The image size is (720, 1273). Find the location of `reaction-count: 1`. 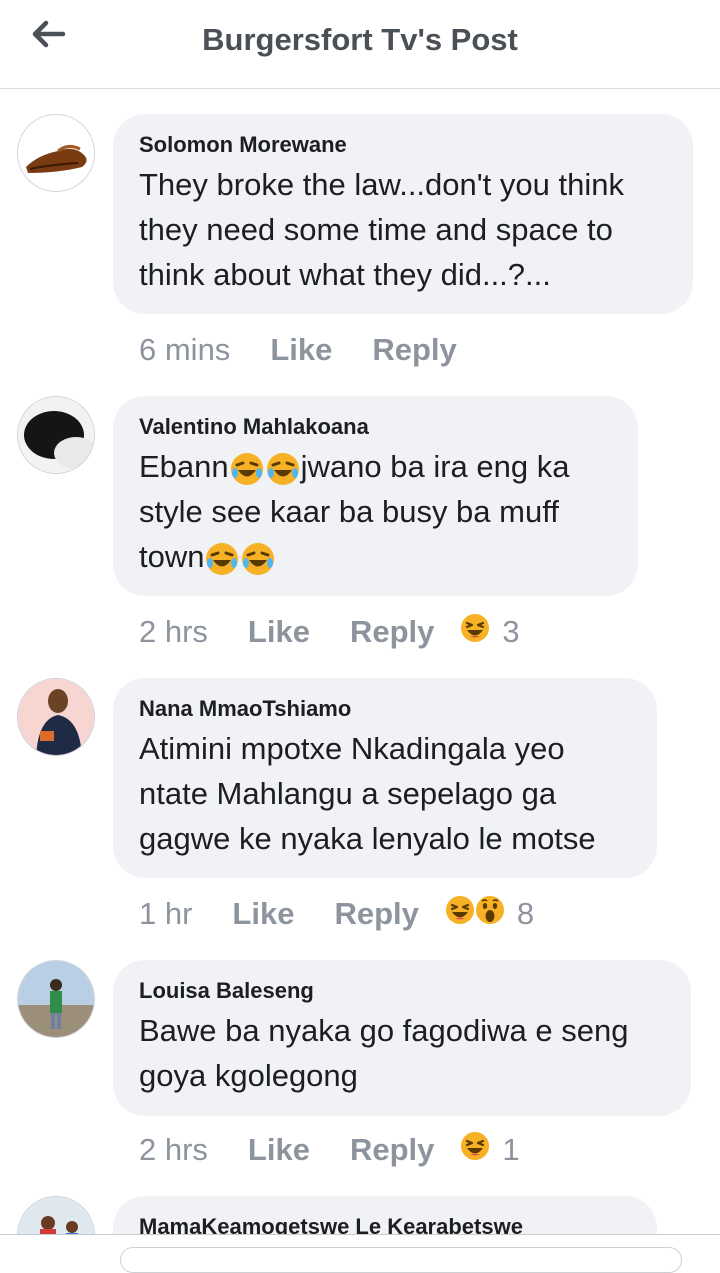

reaction-count: 1 is located at coordinates (511, 1149).